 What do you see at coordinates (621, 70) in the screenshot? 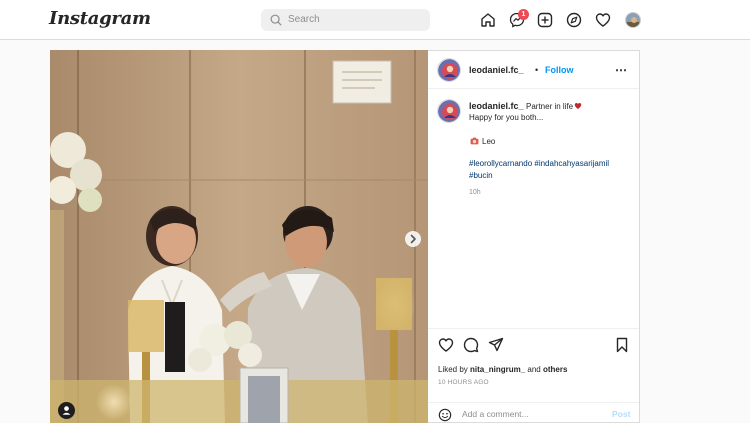
I see `more-options-icon: ⋯` at bounding box center [621, 70].